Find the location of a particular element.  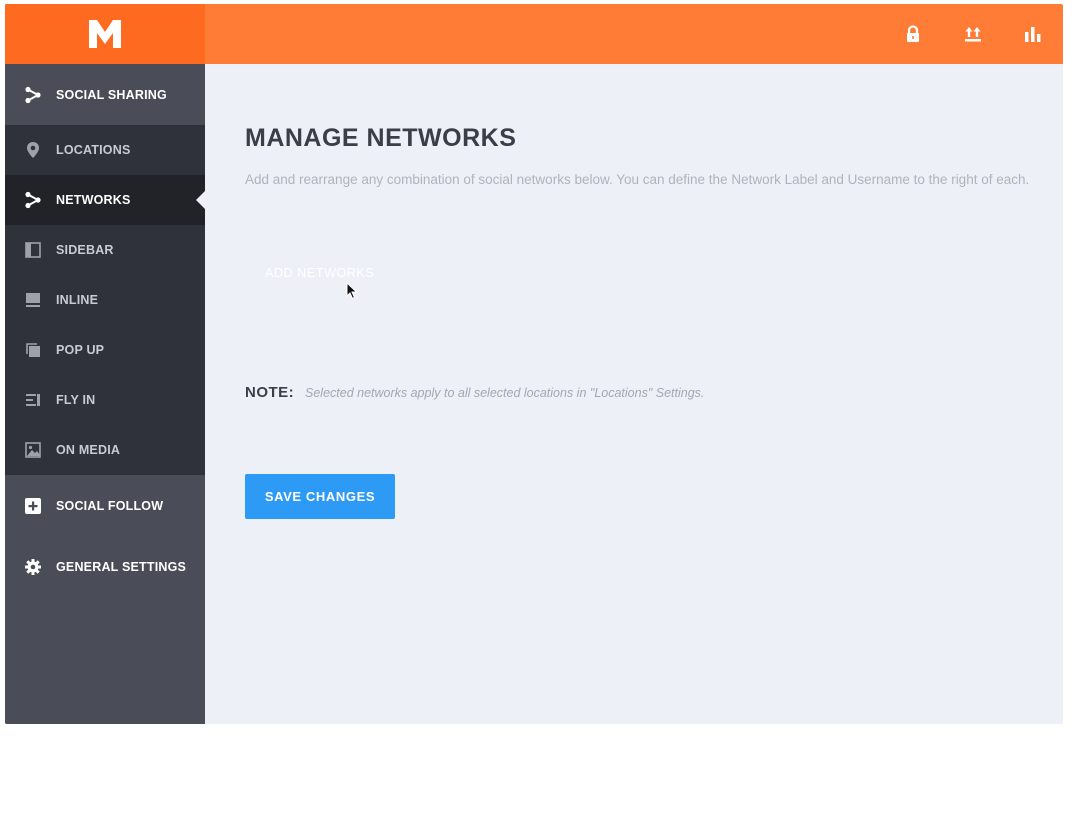

plus-square-icon is located at coordinates (33, 506).